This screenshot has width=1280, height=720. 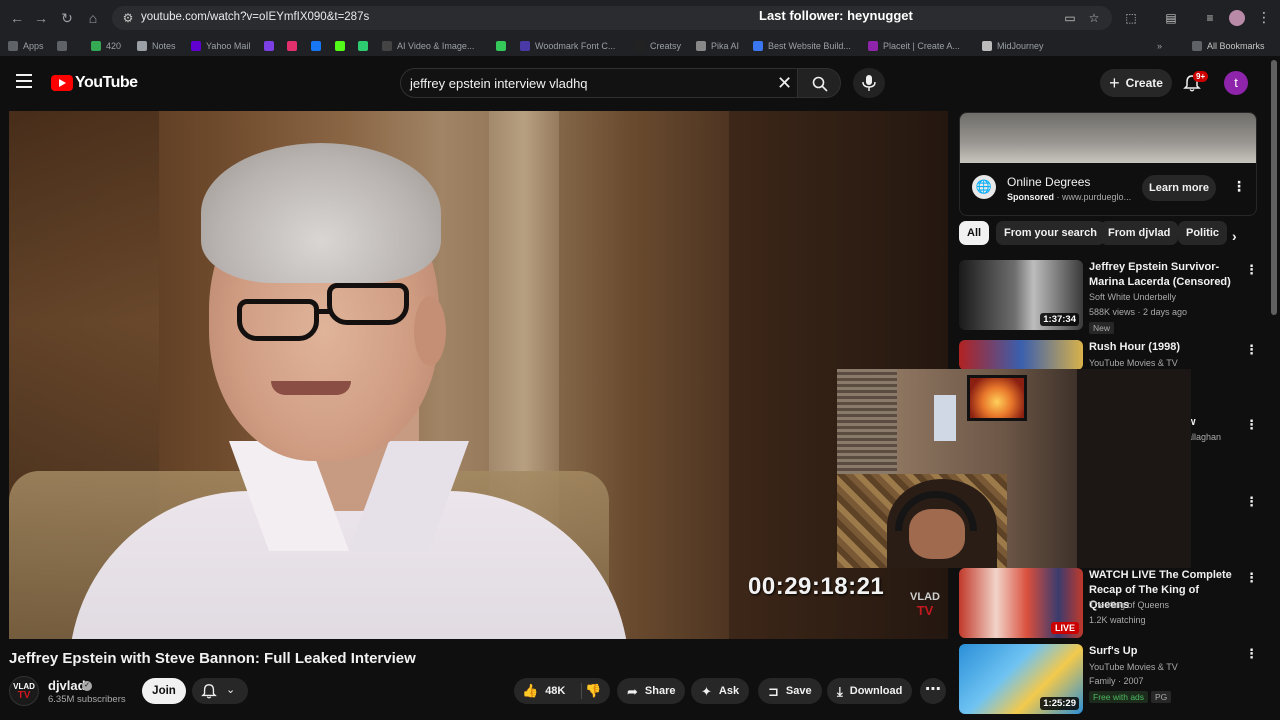 I want to click on free-with-ads-badge: Free with ads, so click(x=1119, y=697).